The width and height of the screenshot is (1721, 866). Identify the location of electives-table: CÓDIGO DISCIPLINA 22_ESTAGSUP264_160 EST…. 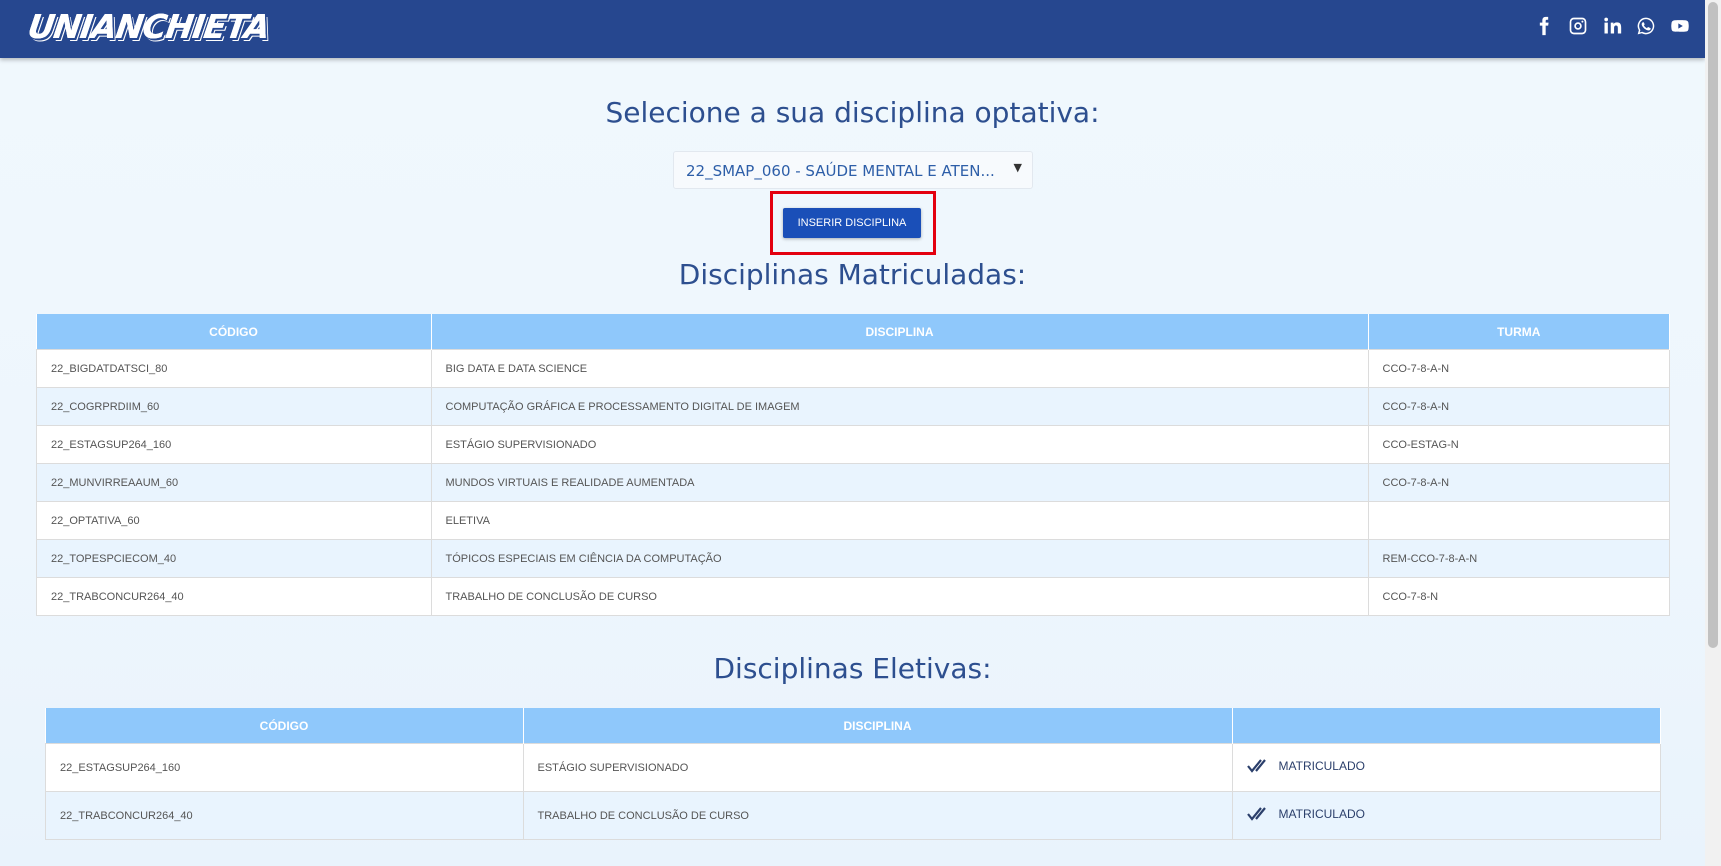
(853, 774).